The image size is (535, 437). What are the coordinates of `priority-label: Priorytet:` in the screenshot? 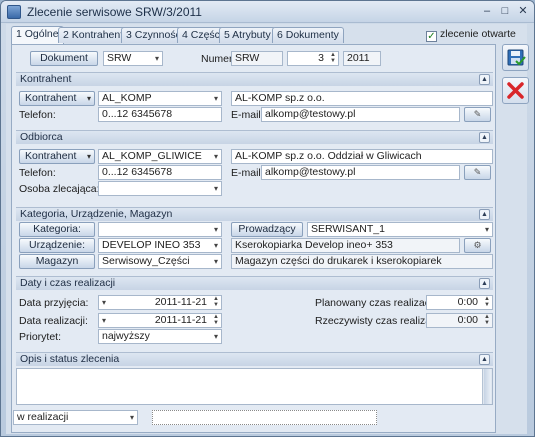 It's located at (40, 337).